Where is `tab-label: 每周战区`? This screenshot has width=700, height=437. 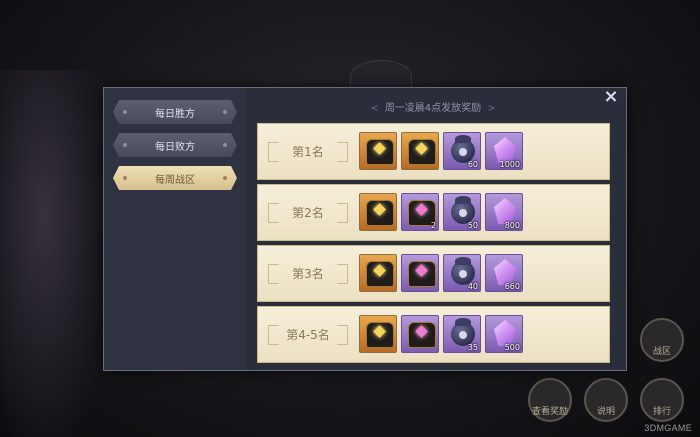
tab-label: 每周战区 is located at coordinates (175, 180).